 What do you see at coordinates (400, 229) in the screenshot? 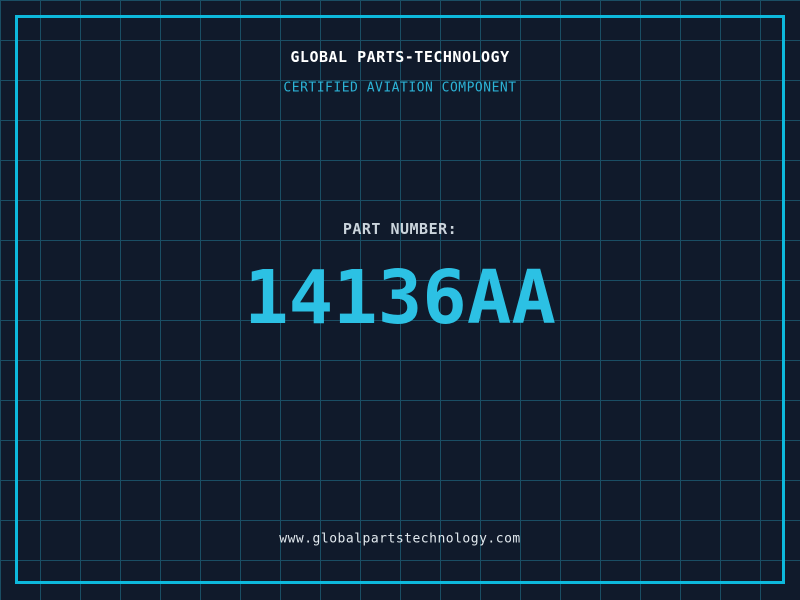
I see `part-number-label: PART NUMBER:` at bounding box center [400, 229].